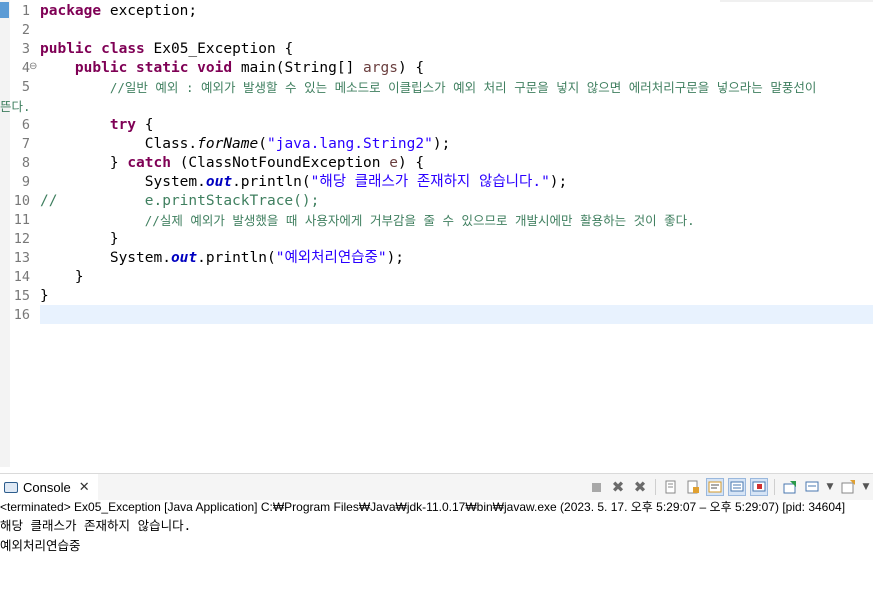  I want to click on line-number: 11, so click(21, 220).